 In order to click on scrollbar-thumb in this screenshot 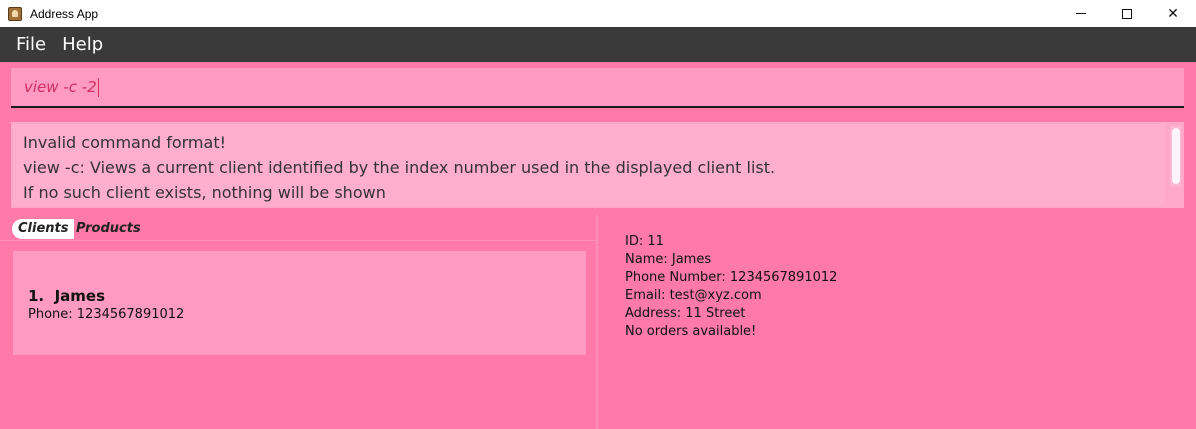, I will do `click(1176, 156)`.